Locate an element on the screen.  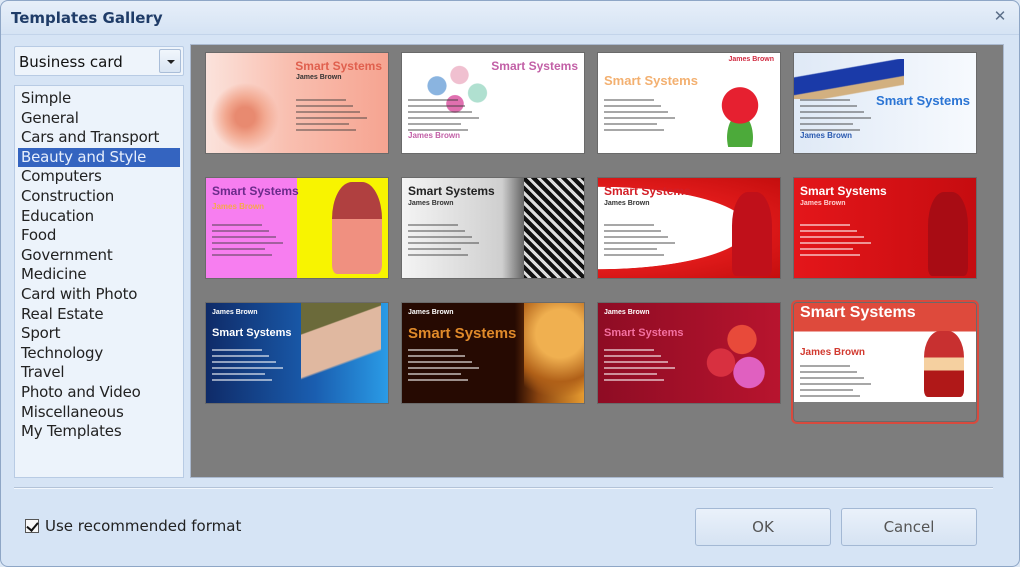
category-item: Computers is located at coordinates (99, 177).